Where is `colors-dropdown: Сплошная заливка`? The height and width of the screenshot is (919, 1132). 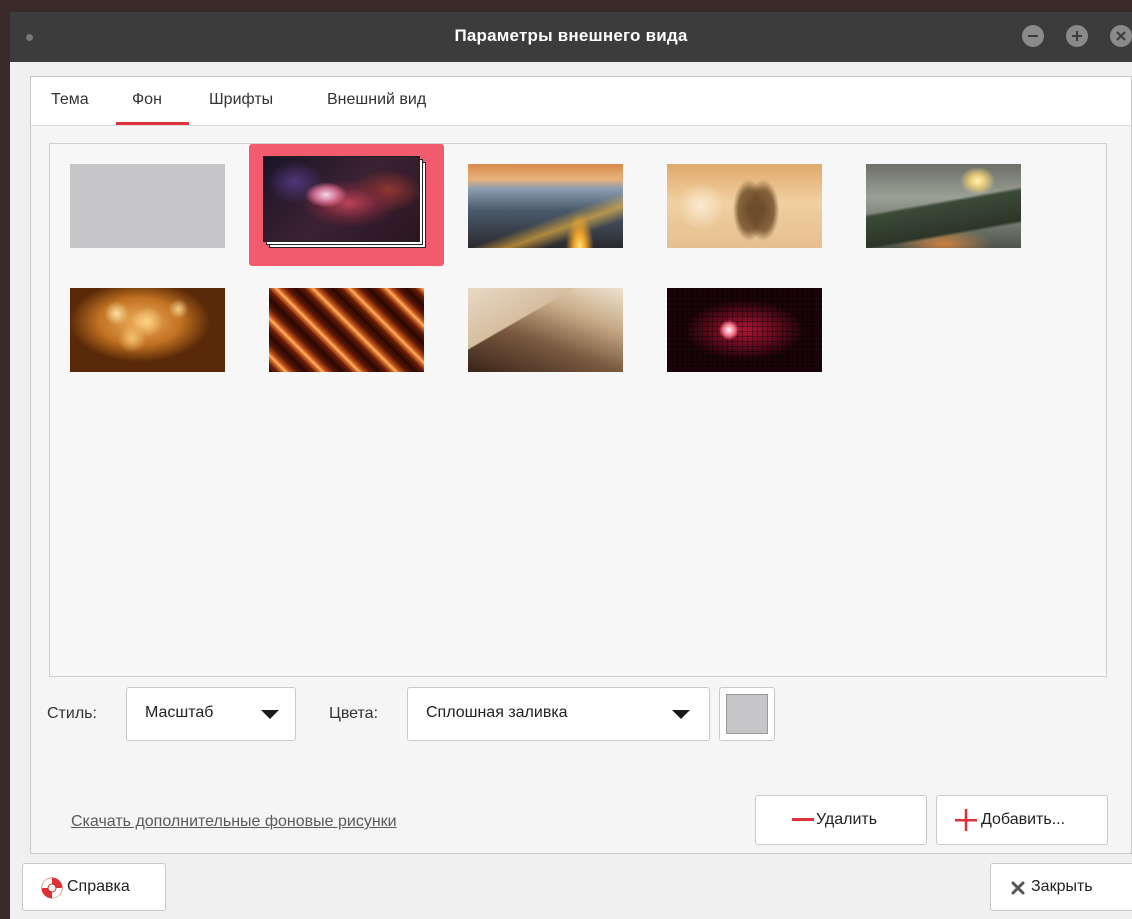
colors-dropdown: Сплошная заливка is located at coordinates (558, 714).